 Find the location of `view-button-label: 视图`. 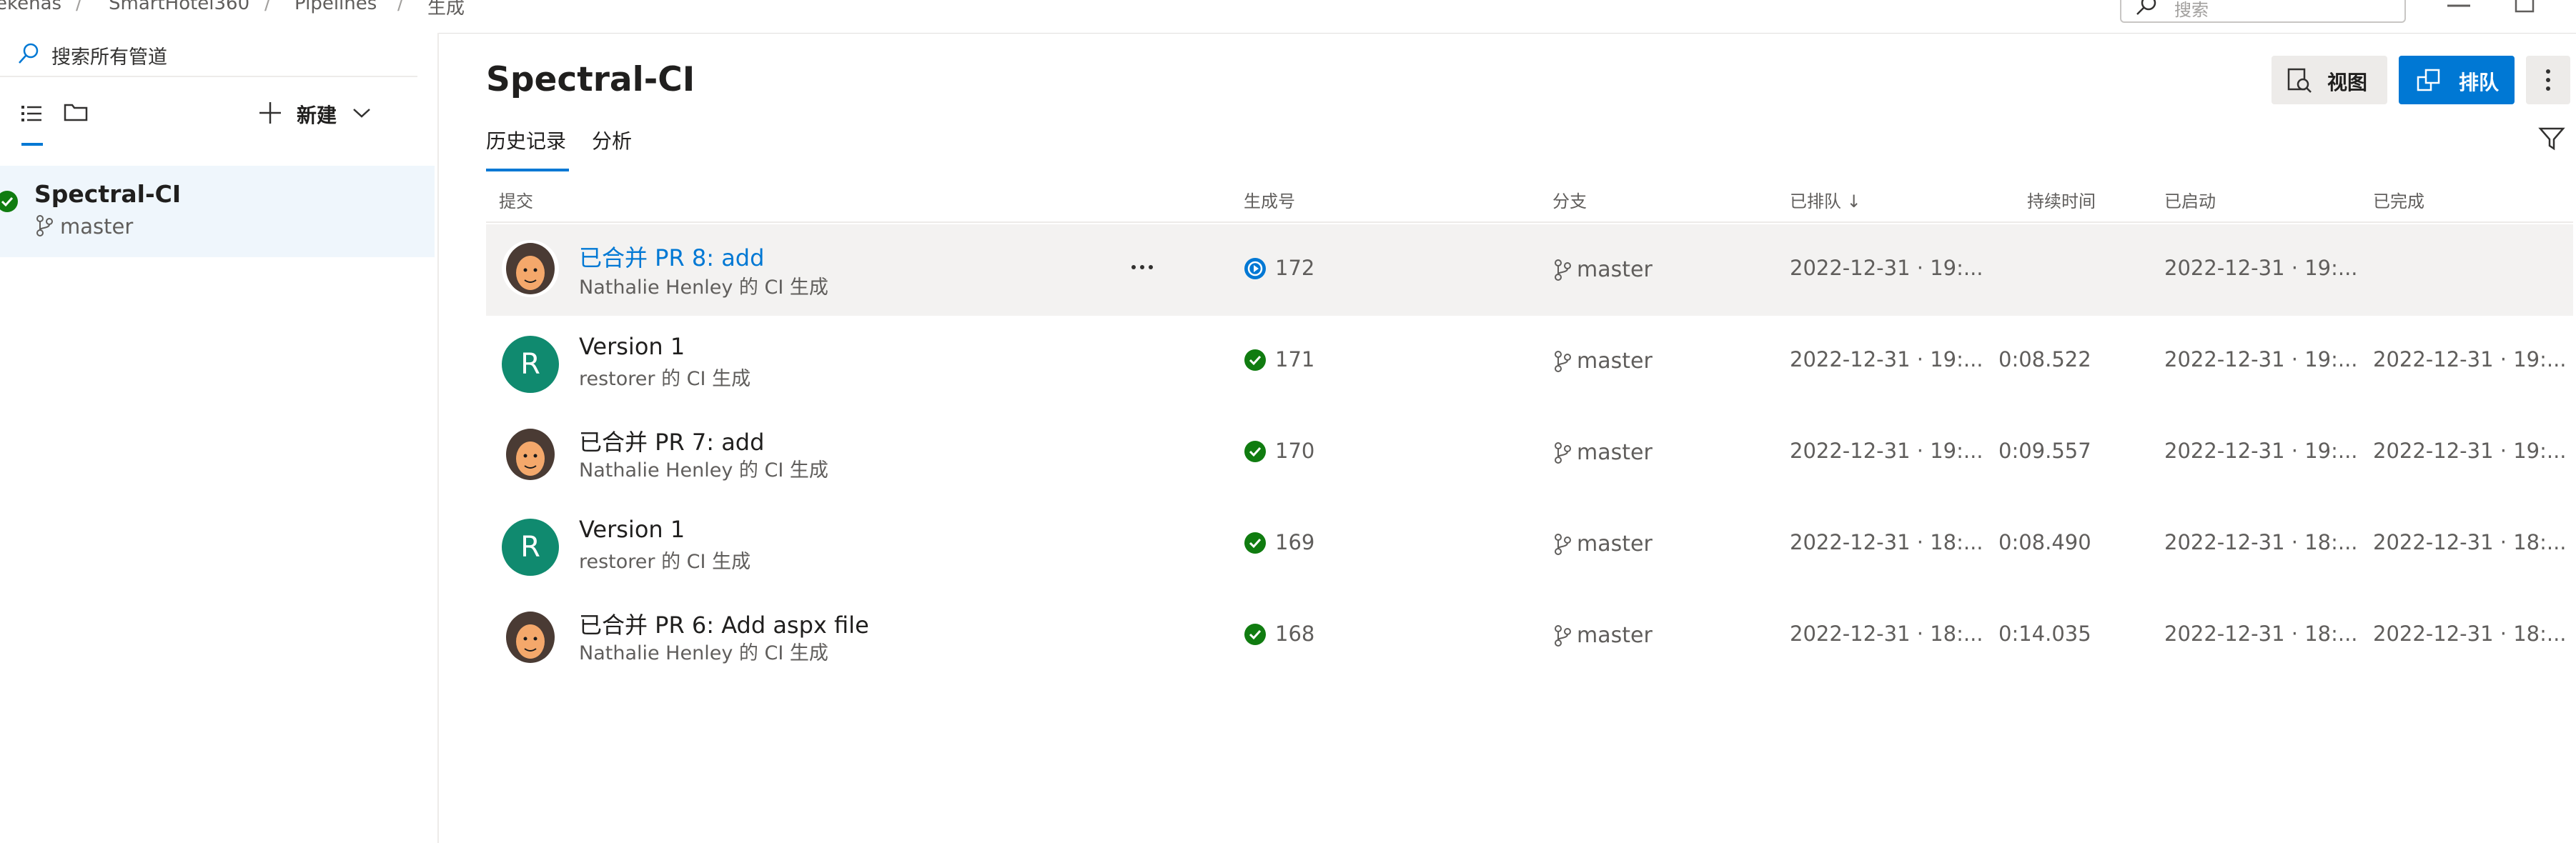

view-button-label: 视图 is located at coordinates (2347, 82).